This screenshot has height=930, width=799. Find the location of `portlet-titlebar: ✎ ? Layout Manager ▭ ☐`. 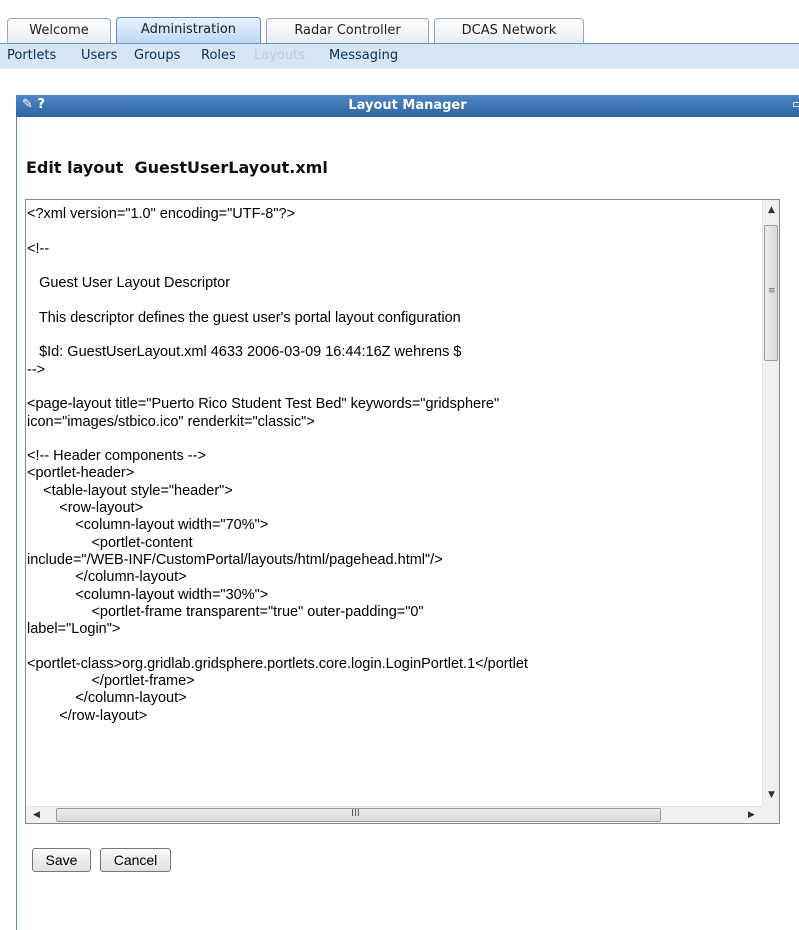

portlet-titlebar: ✎ ? Layout Manager ▭ ☐ is located at coordinates (407, 106).